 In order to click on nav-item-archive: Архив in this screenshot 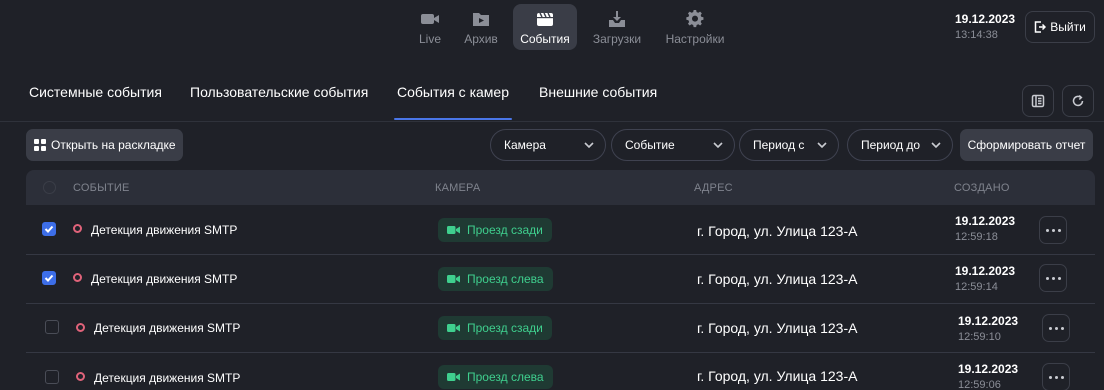, I will do `click(481, 27)`.